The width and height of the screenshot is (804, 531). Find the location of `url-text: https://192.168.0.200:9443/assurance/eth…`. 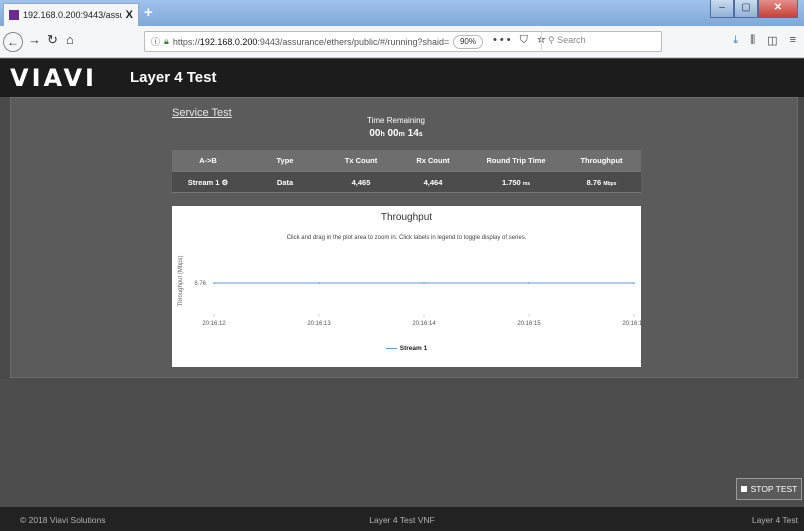

url-text: https://192.168.0.200:9443/assurance/eth… is located at coordinates (315, 42).